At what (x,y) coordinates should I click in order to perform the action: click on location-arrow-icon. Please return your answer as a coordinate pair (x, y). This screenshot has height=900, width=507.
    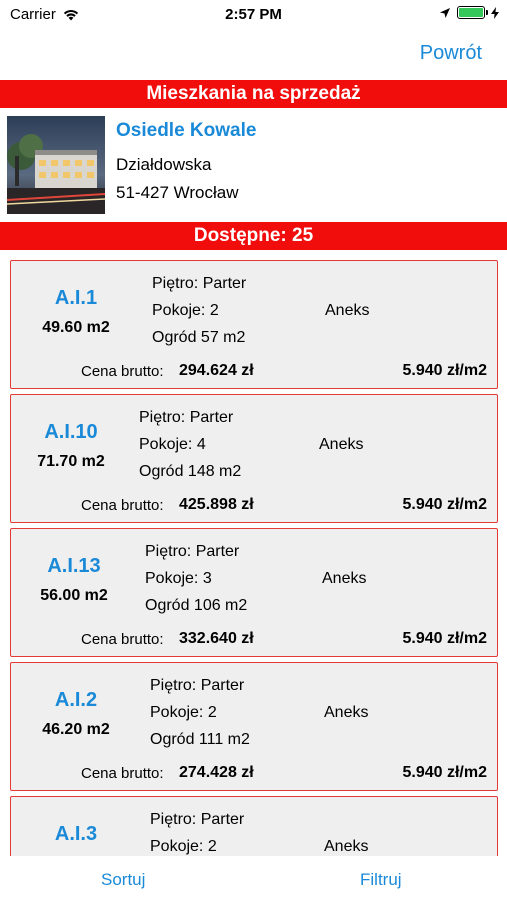
    Looking at the image, I should click on (445, 12).